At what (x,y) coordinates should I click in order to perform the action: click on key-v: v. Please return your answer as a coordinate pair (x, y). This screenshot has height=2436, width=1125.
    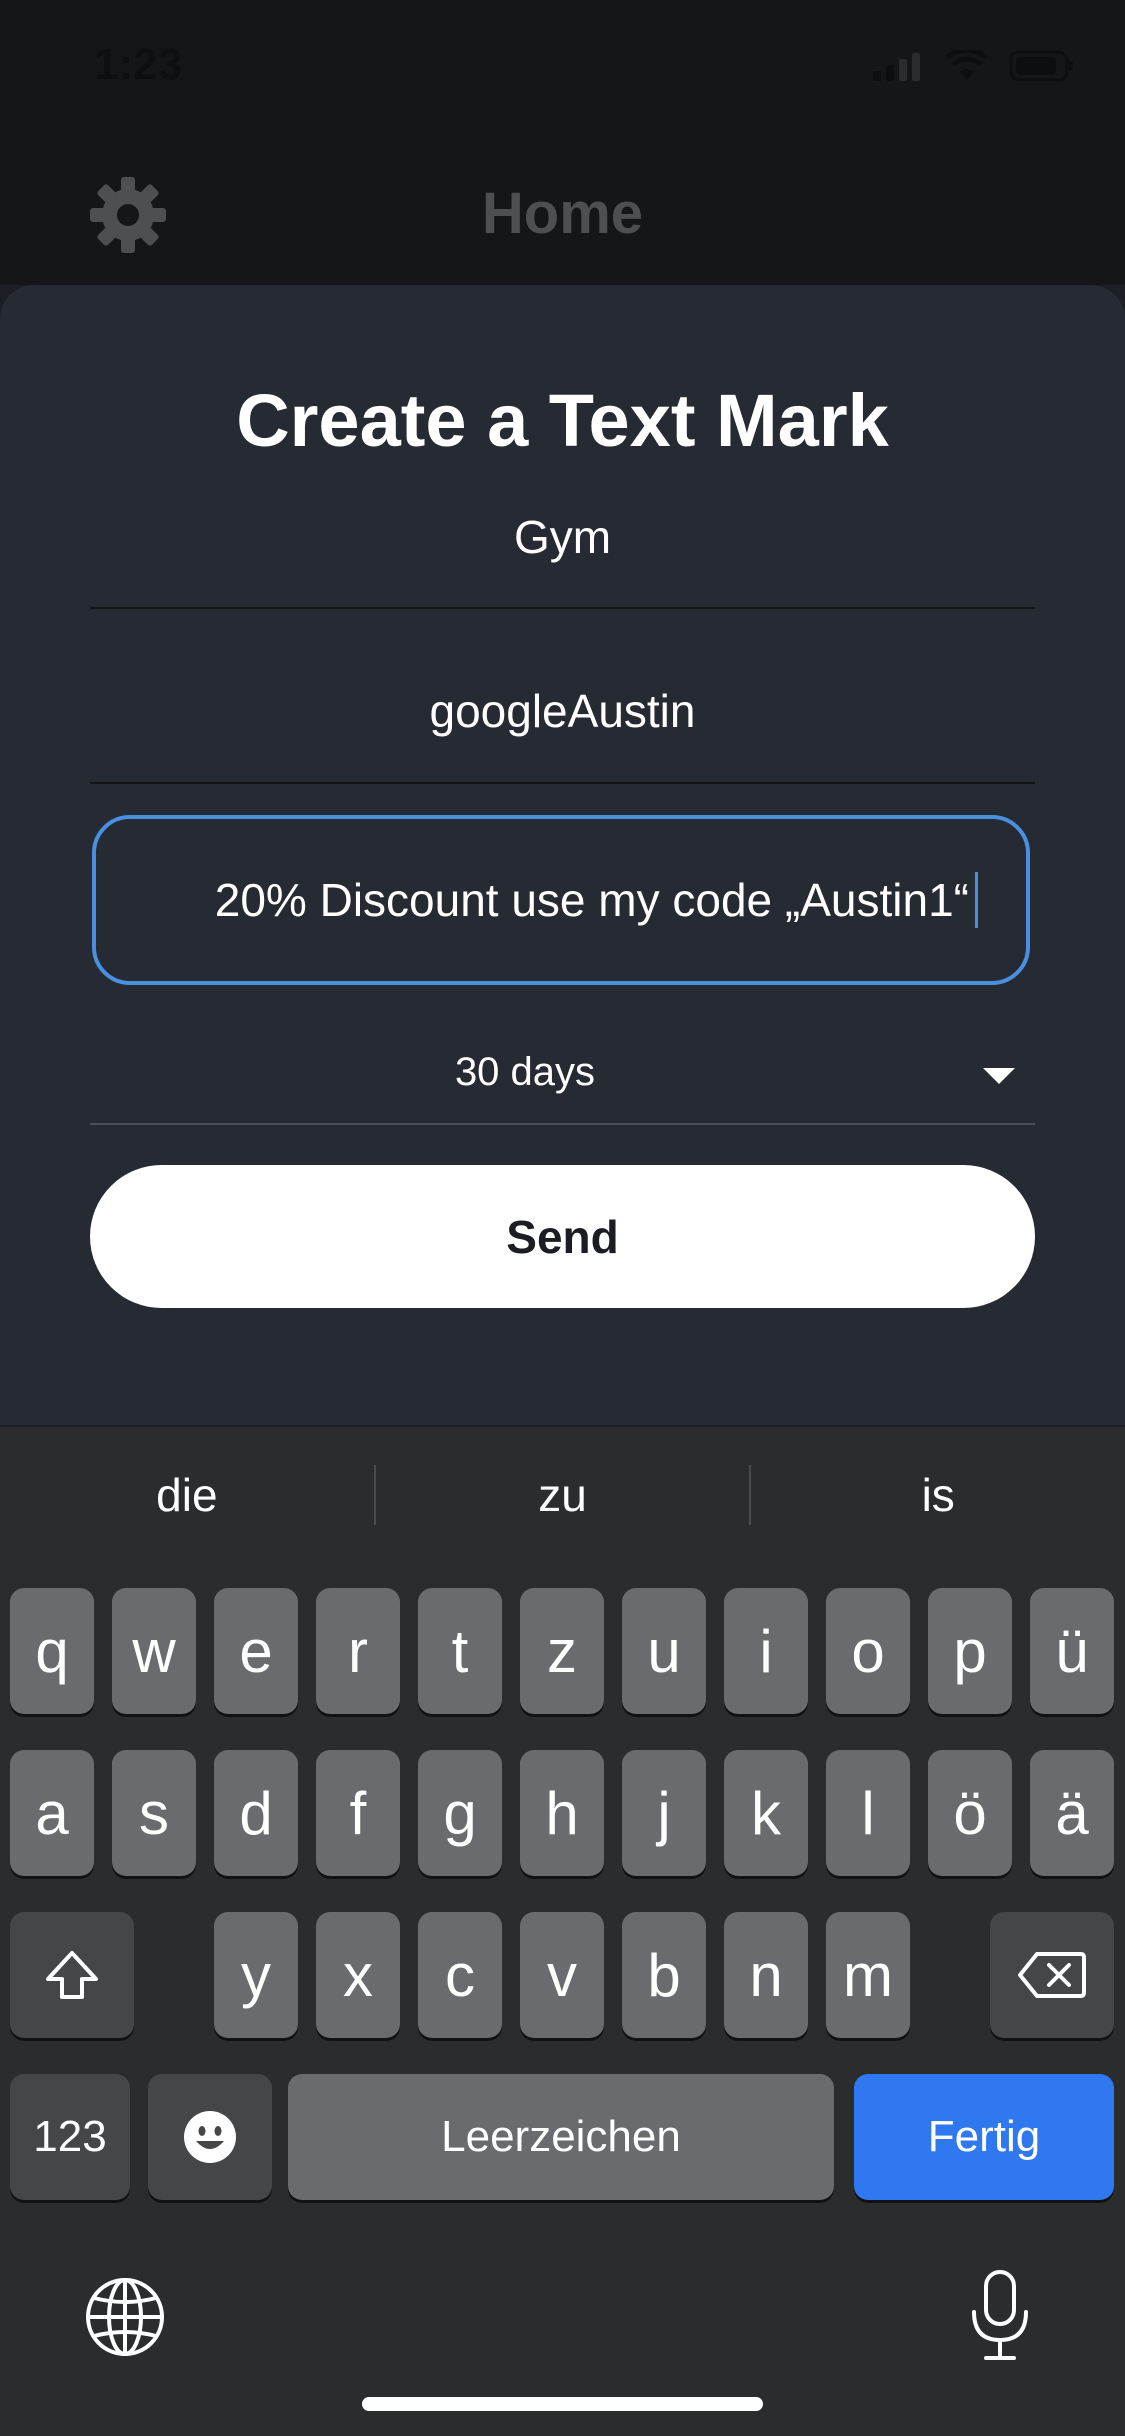
    Looking at the image, I should click on (562, 1975).